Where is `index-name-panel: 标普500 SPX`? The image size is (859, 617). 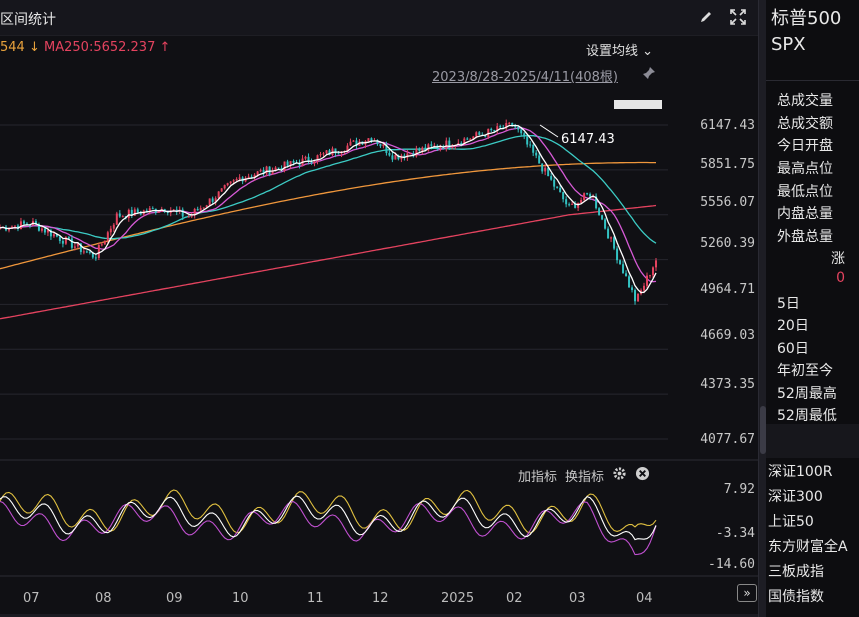
index-name-panel: 标普500 SPX is located at coordinates (806, 32).